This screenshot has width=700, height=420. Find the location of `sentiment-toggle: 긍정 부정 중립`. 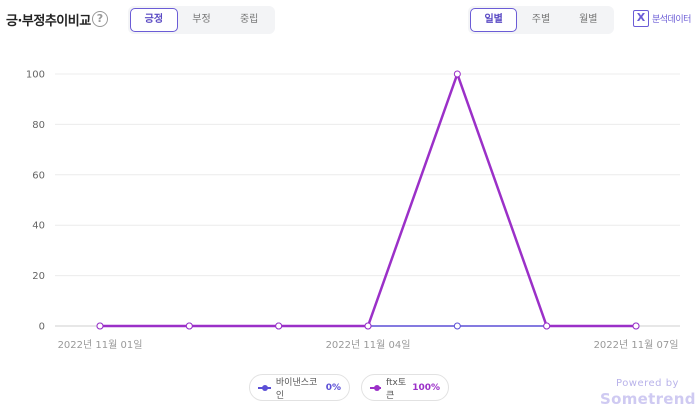

sentiment-toggle: 긍정 부정 중립 is located at coordinates (201, 20).